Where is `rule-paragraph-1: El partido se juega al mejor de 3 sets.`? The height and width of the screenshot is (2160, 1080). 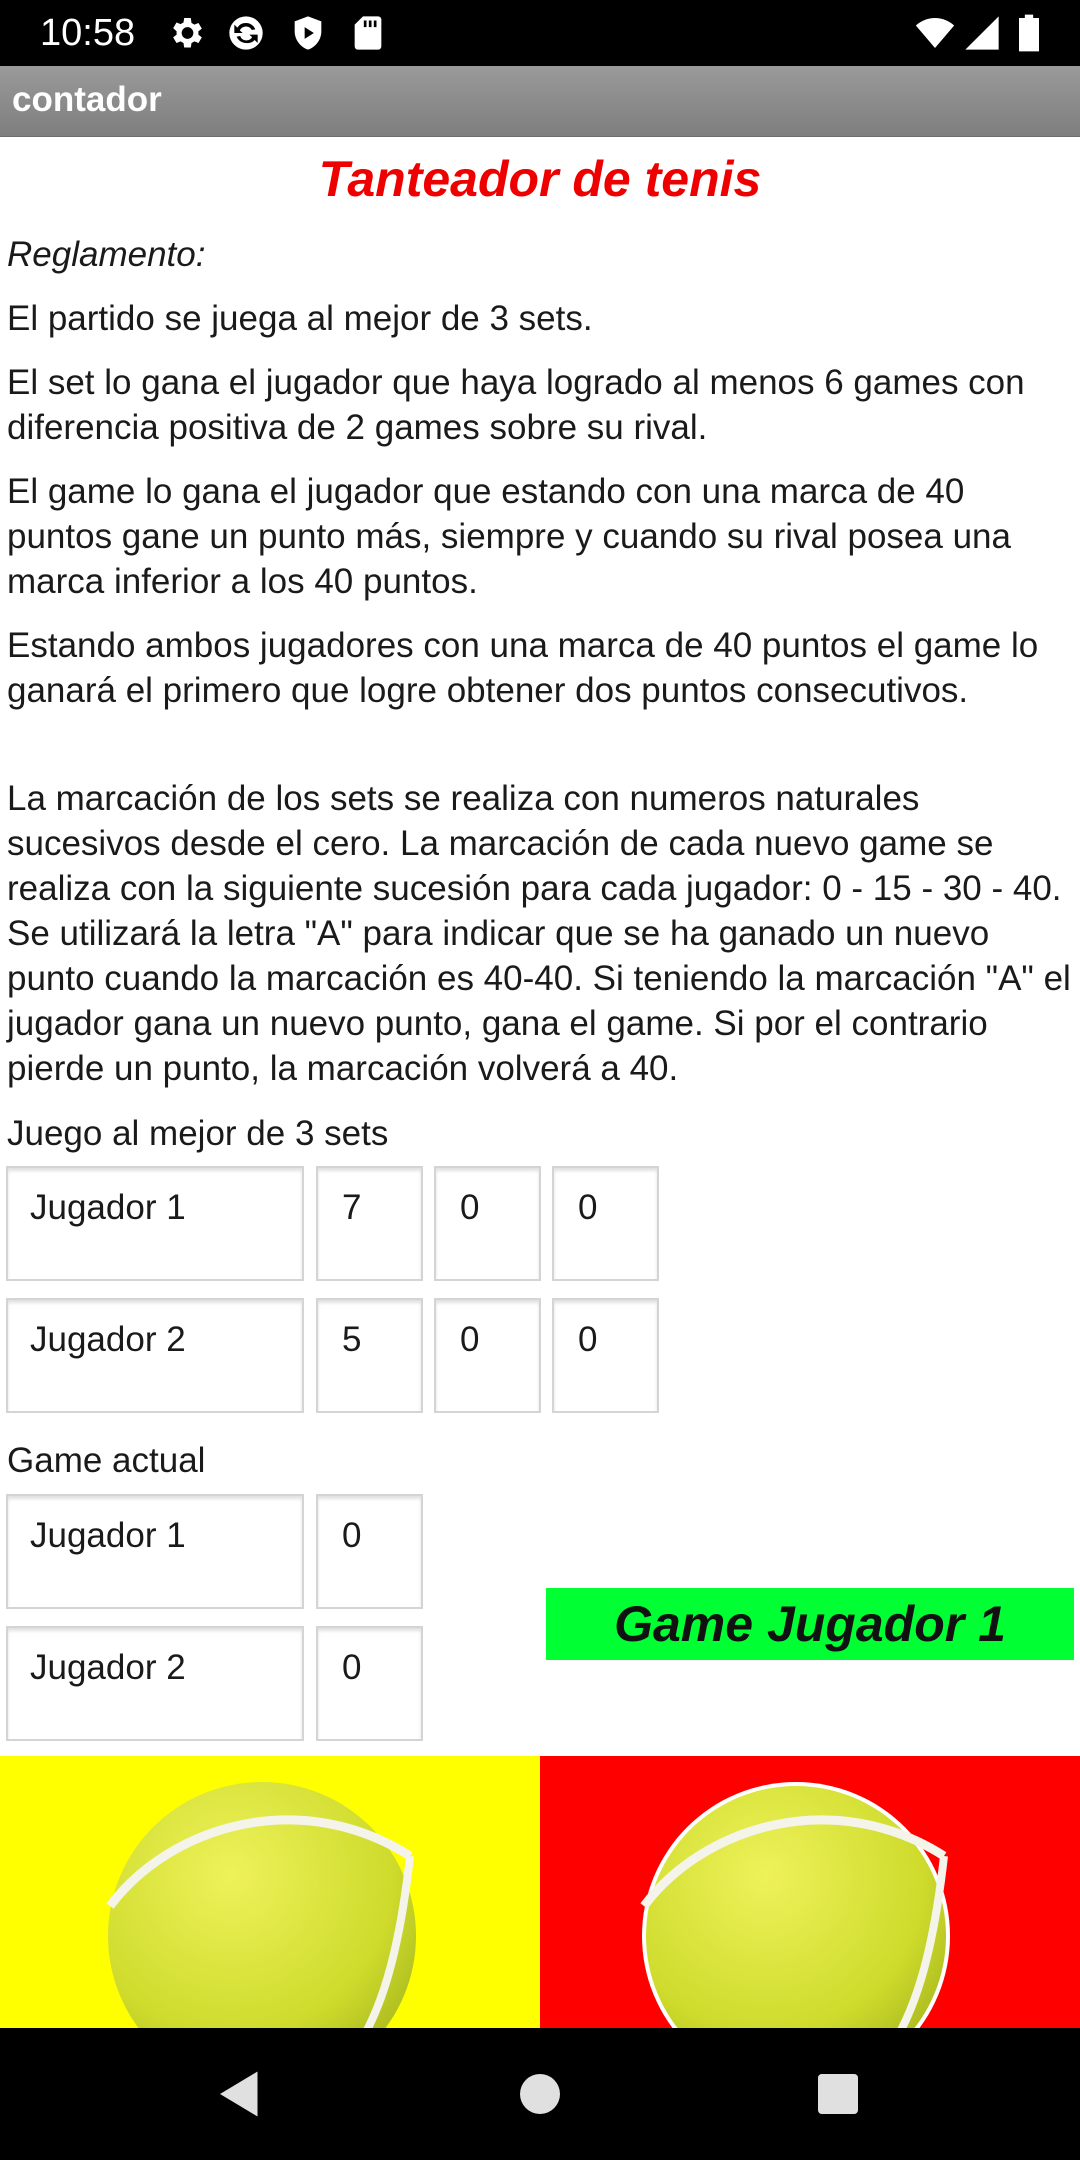 rule-paragraph-1: El partido se juega al mejor de 3 sets. is located at coordinates (300, 318).